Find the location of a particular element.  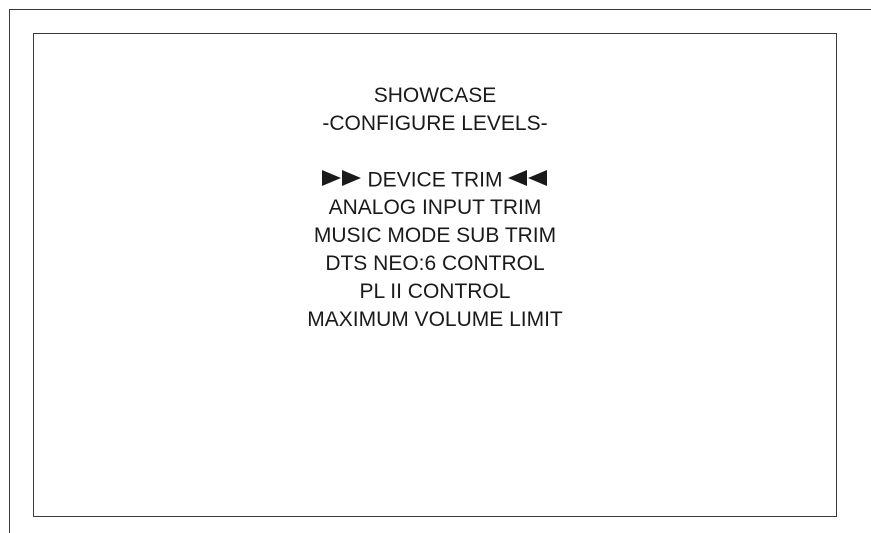

menu-item-analog-input-trim: ANALOG INPUT TRIM is located at coordinates (435, 208).